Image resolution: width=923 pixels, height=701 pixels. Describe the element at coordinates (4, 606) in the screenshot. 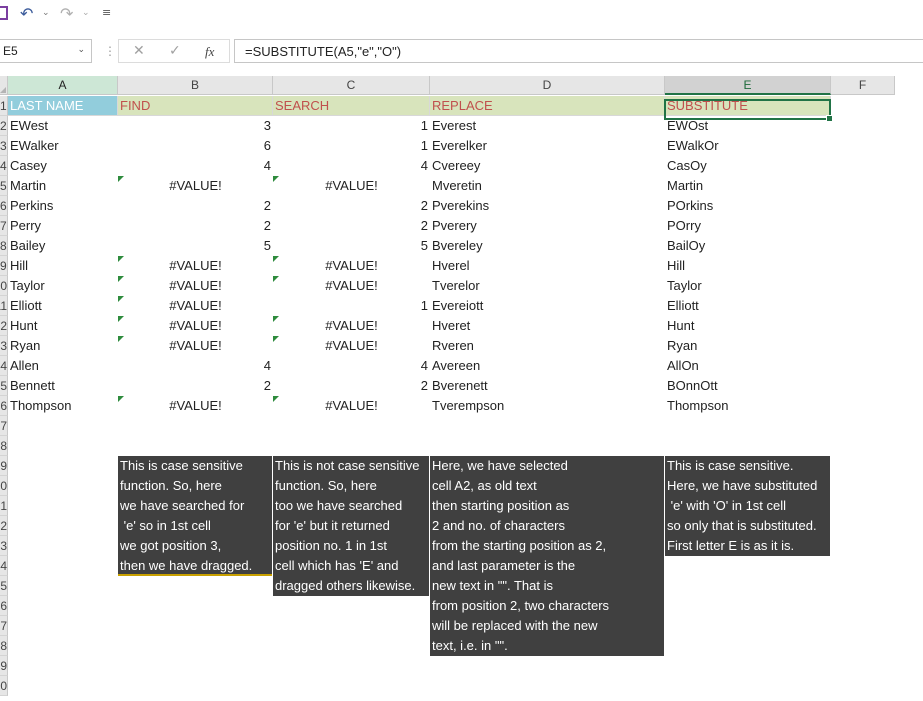

I see `row-header: 26` at that location.